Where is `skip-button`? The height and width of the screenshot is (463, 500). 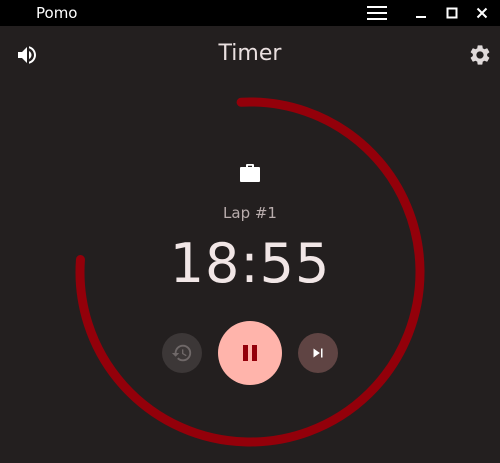
skip-button is located at coordinates (318, 353).